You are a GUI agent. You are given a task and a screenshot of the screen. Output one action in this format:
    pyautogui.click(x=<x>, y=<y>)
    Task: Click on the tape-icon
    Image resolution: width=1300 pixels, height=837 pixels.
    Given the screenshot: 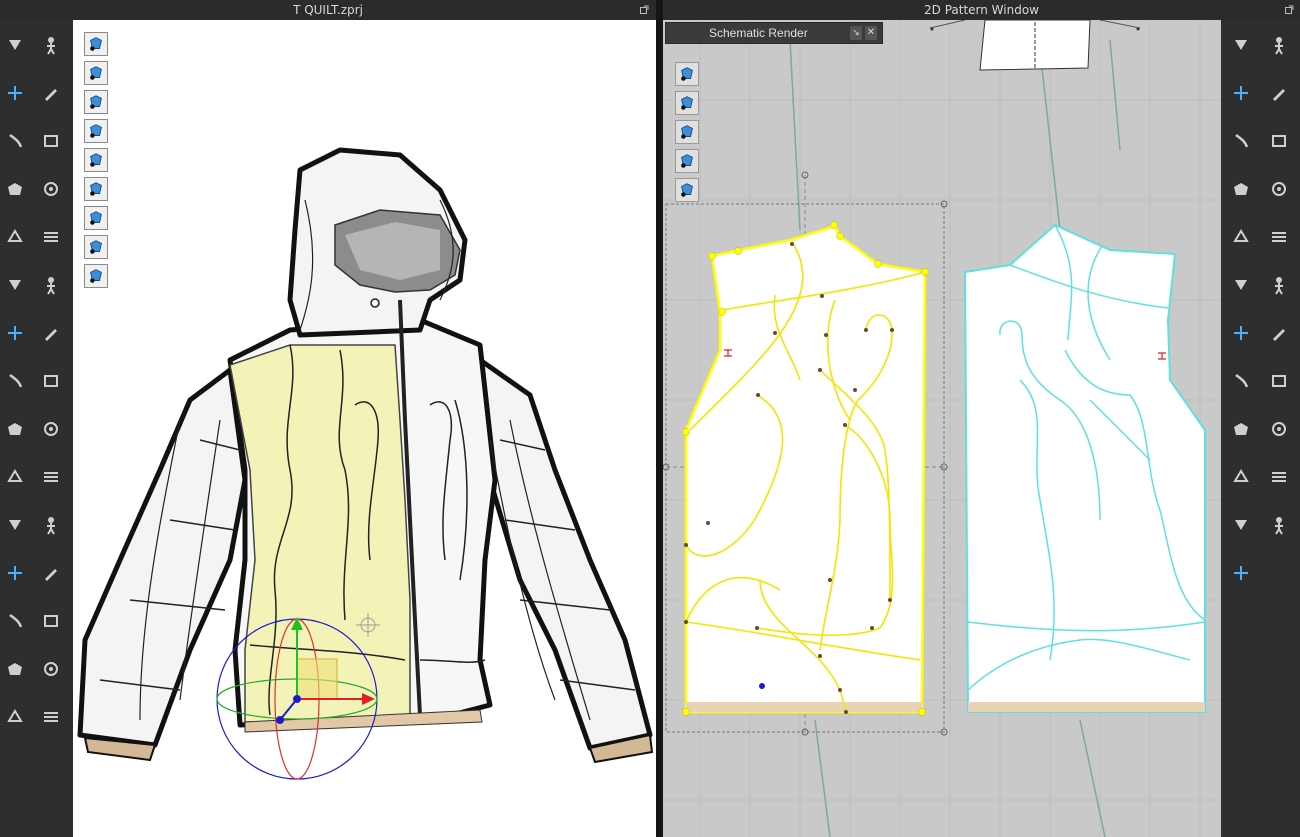 What is the action you would take?
    pyautogui.click(x=15, y=669)
    